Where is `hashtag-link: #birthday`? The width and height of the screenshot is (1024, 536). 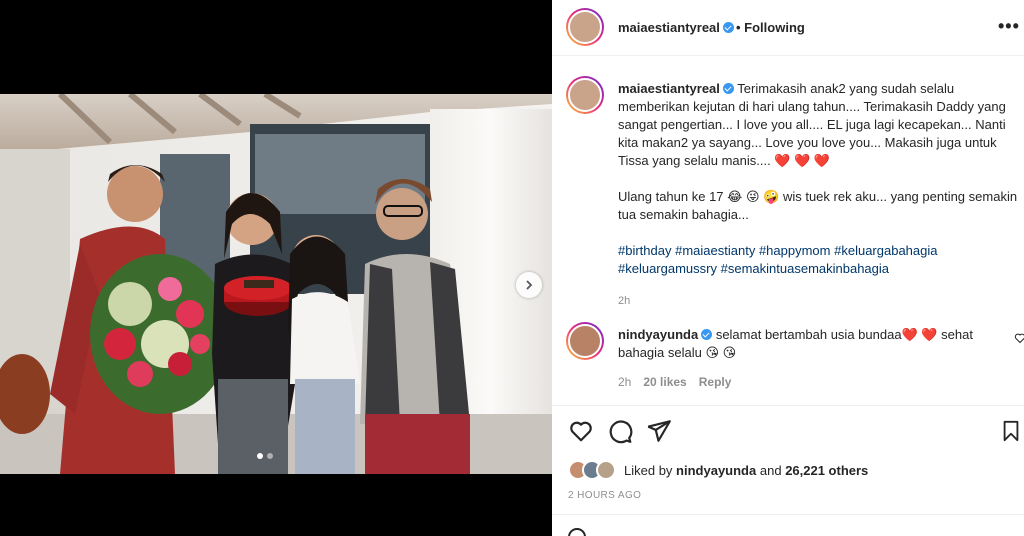 hashtag-link: #birthday is located at coordinates (644, 250).